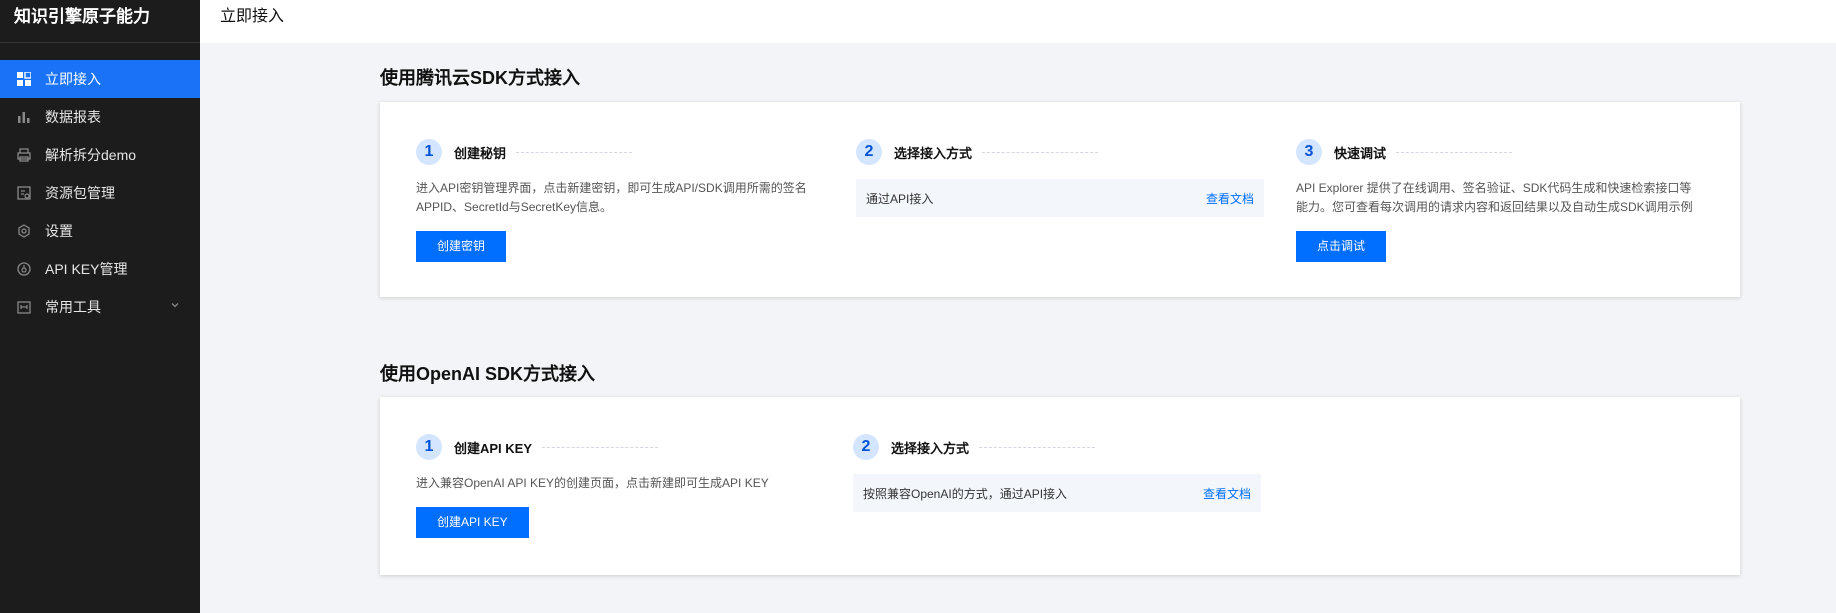 The height and width of the screenshot is (613, 1836). What do you see at coordinates (1060, 177) in the screenshot?
I see `step-select-access: 2 选择接入方式 通过API接入 查看文档` at bounding box center [1060, 177].